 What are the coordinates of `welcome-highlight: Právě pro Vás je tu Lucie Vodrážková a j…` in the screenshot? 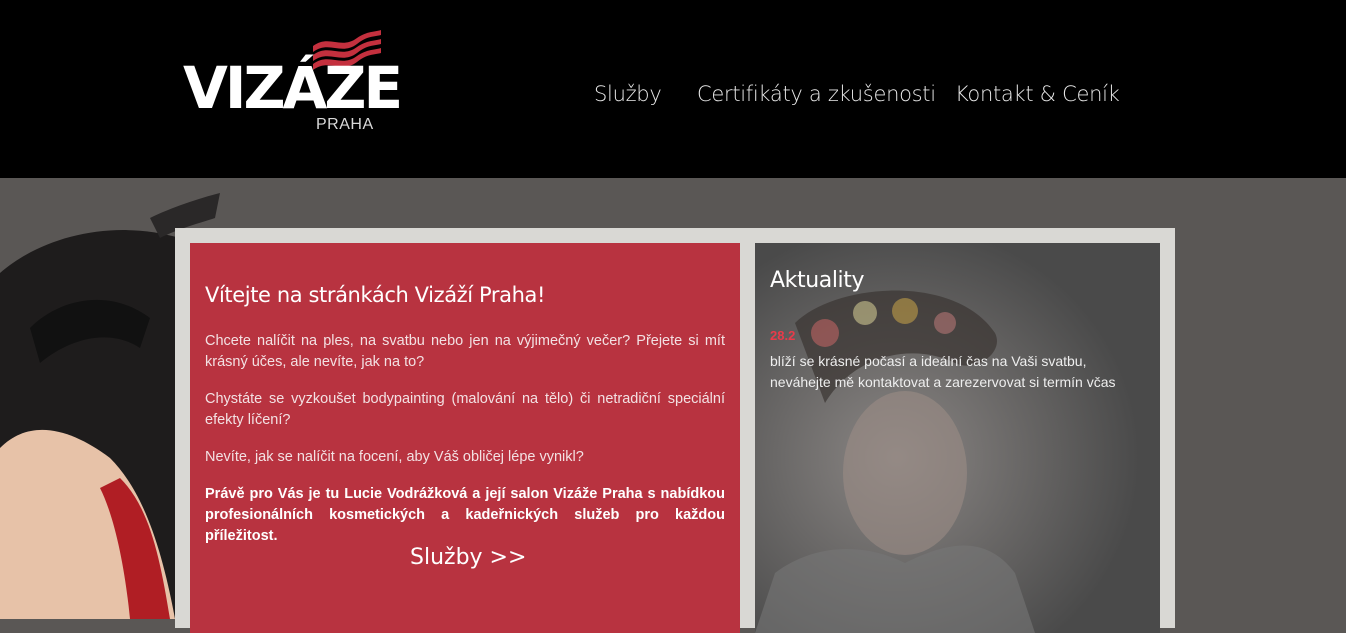 It's located at (465, 515).